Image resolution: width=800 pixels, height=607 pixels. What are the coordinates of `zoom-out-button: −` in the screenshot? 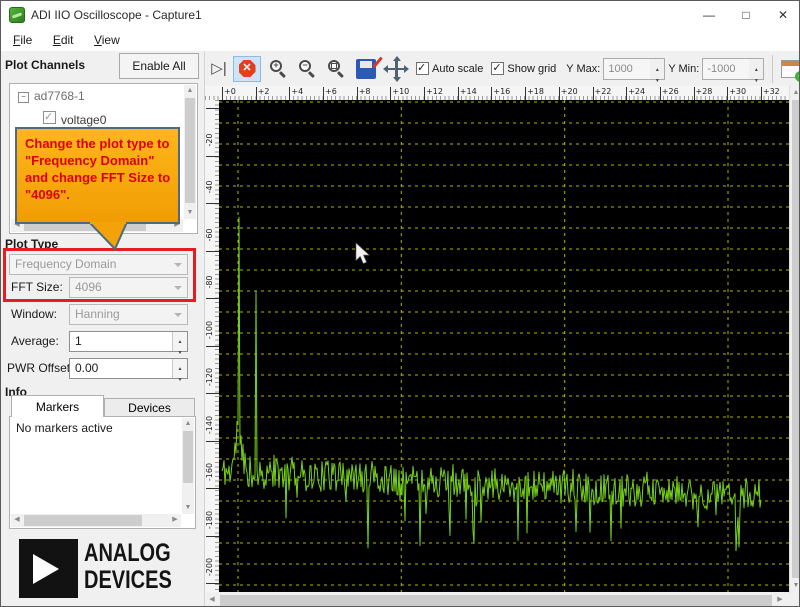 It's located at (308, 69).